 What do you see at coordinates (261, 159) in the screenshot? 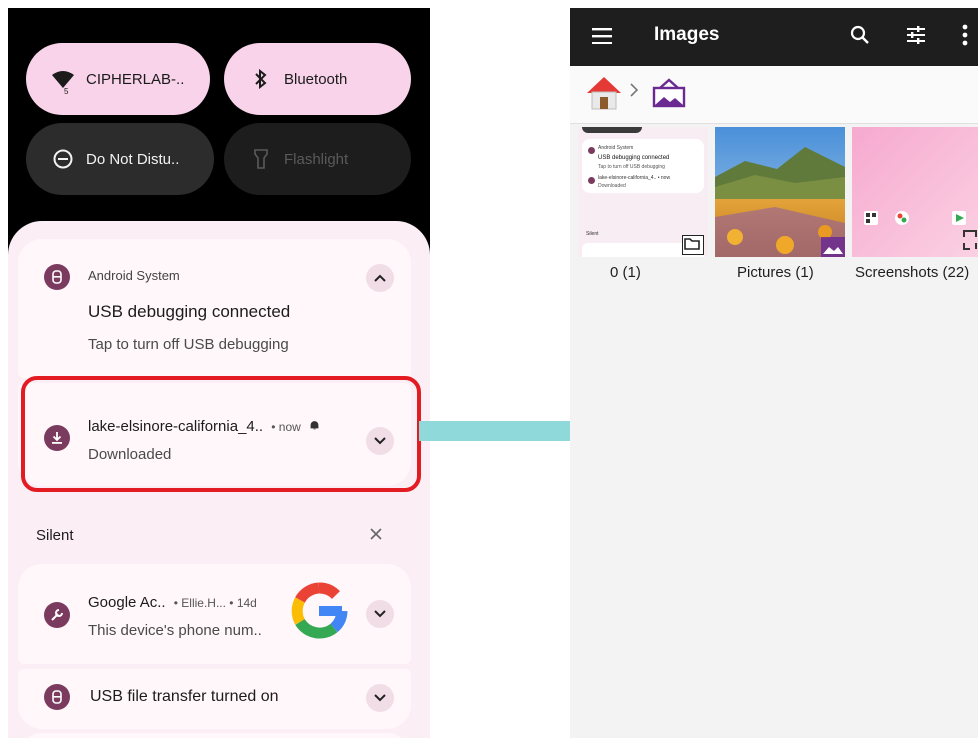
I see `flashlight-icon` at bounding box center [261, 159].